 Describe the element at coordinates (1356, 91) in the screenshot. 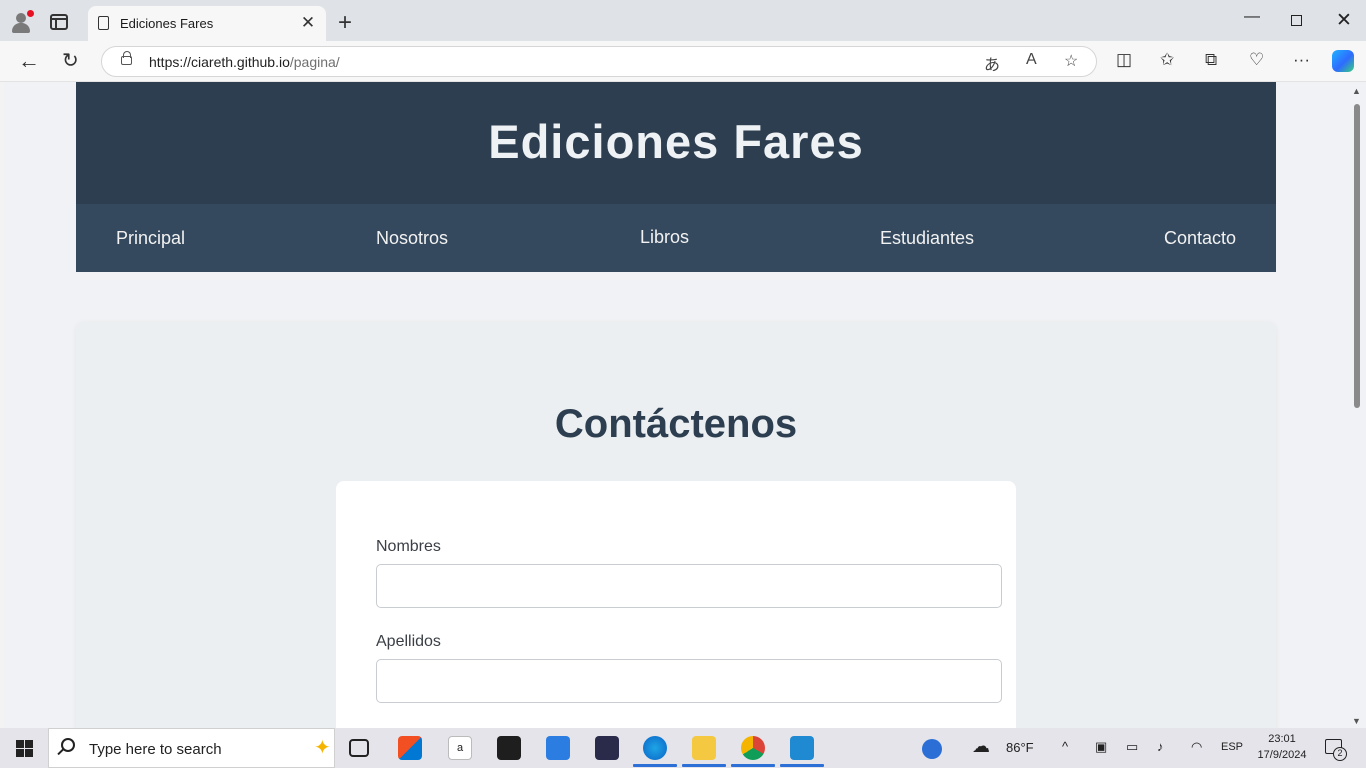

I see `scroll-up-icon: ▲` at that location.